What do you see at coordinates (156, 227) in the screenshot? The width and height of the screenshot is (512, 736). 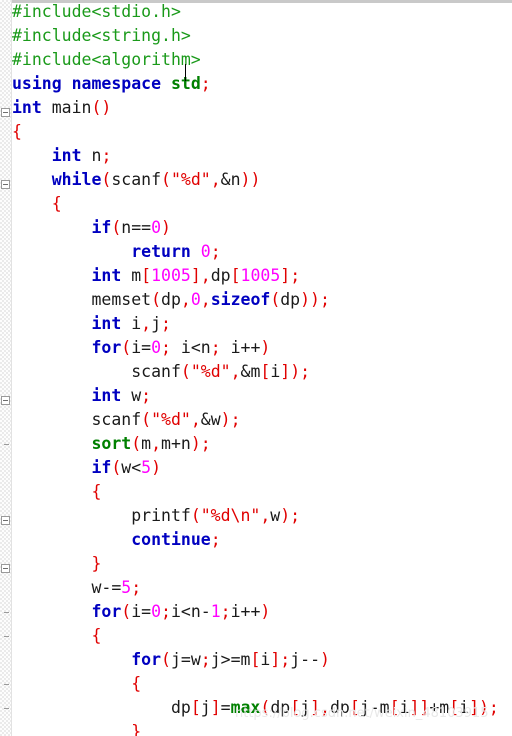 I see `token-num: 0` at bounding box center [156, 227].